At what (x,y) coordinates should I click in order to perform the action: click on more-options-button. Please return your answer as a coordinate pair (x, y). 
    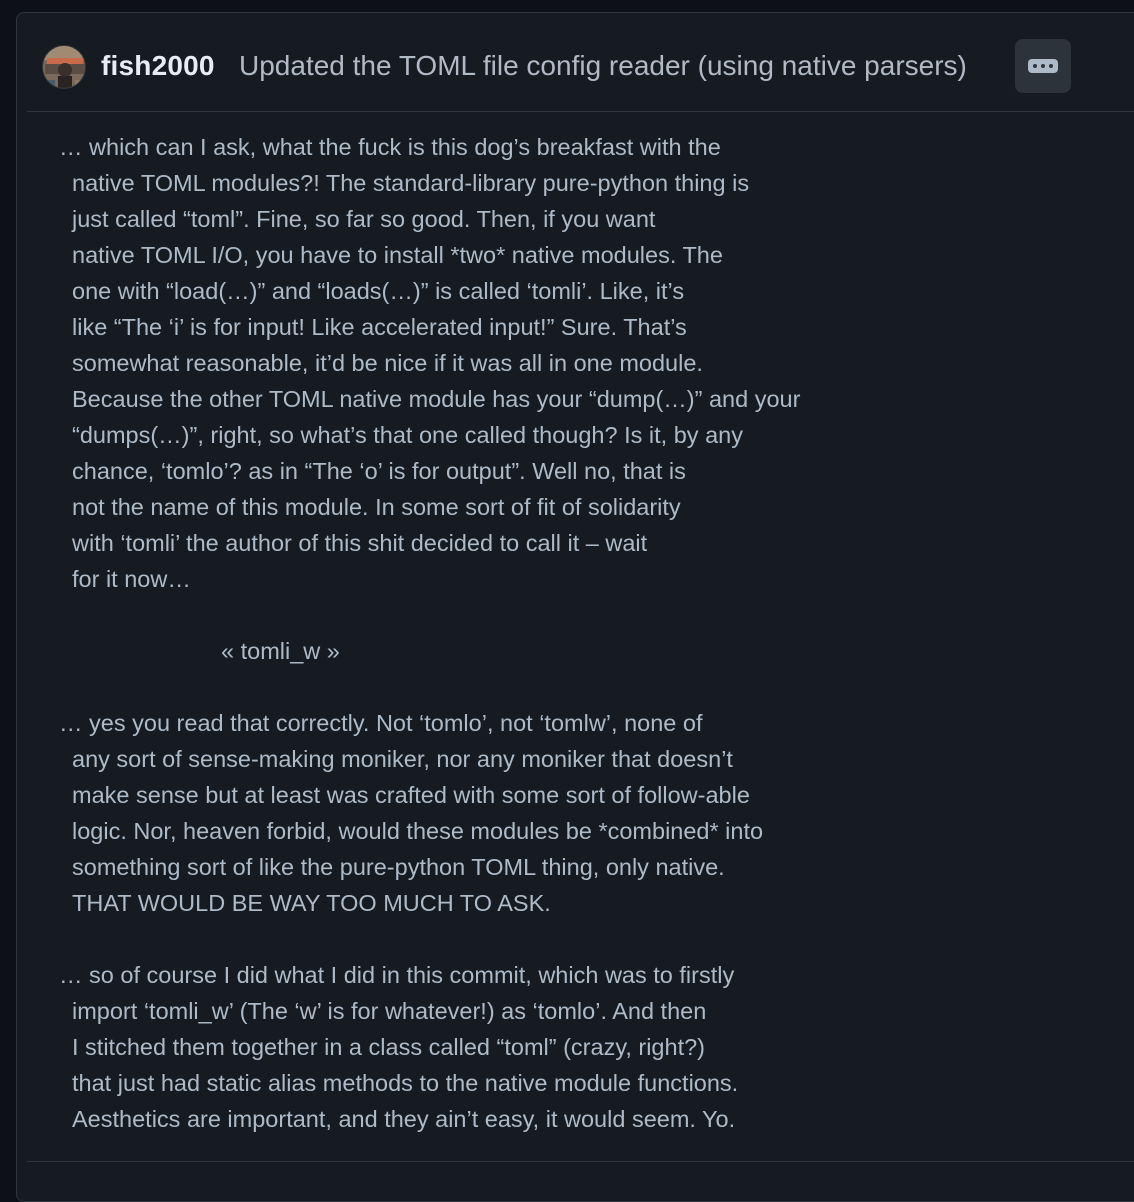
    Looking at the image, I should click on (1043, 66).